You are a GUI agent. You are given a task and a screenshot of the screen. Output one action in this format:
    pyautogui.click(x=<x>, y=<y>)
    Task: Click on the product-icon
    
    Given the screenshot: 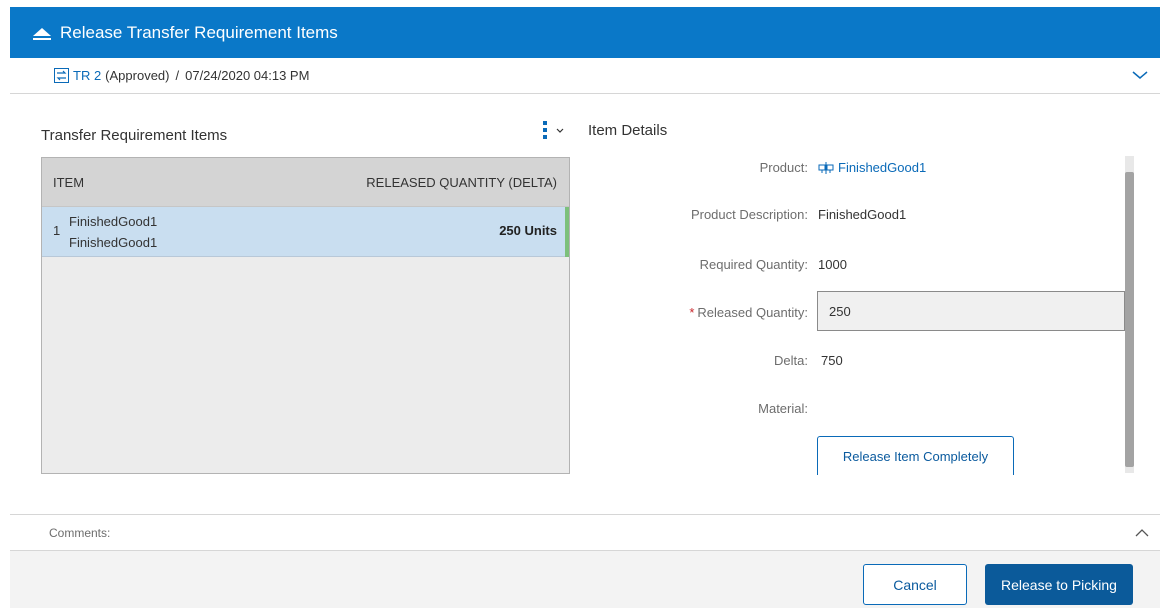 What is the action you would take?
    pyautogui.click(x=826, y=167)
    